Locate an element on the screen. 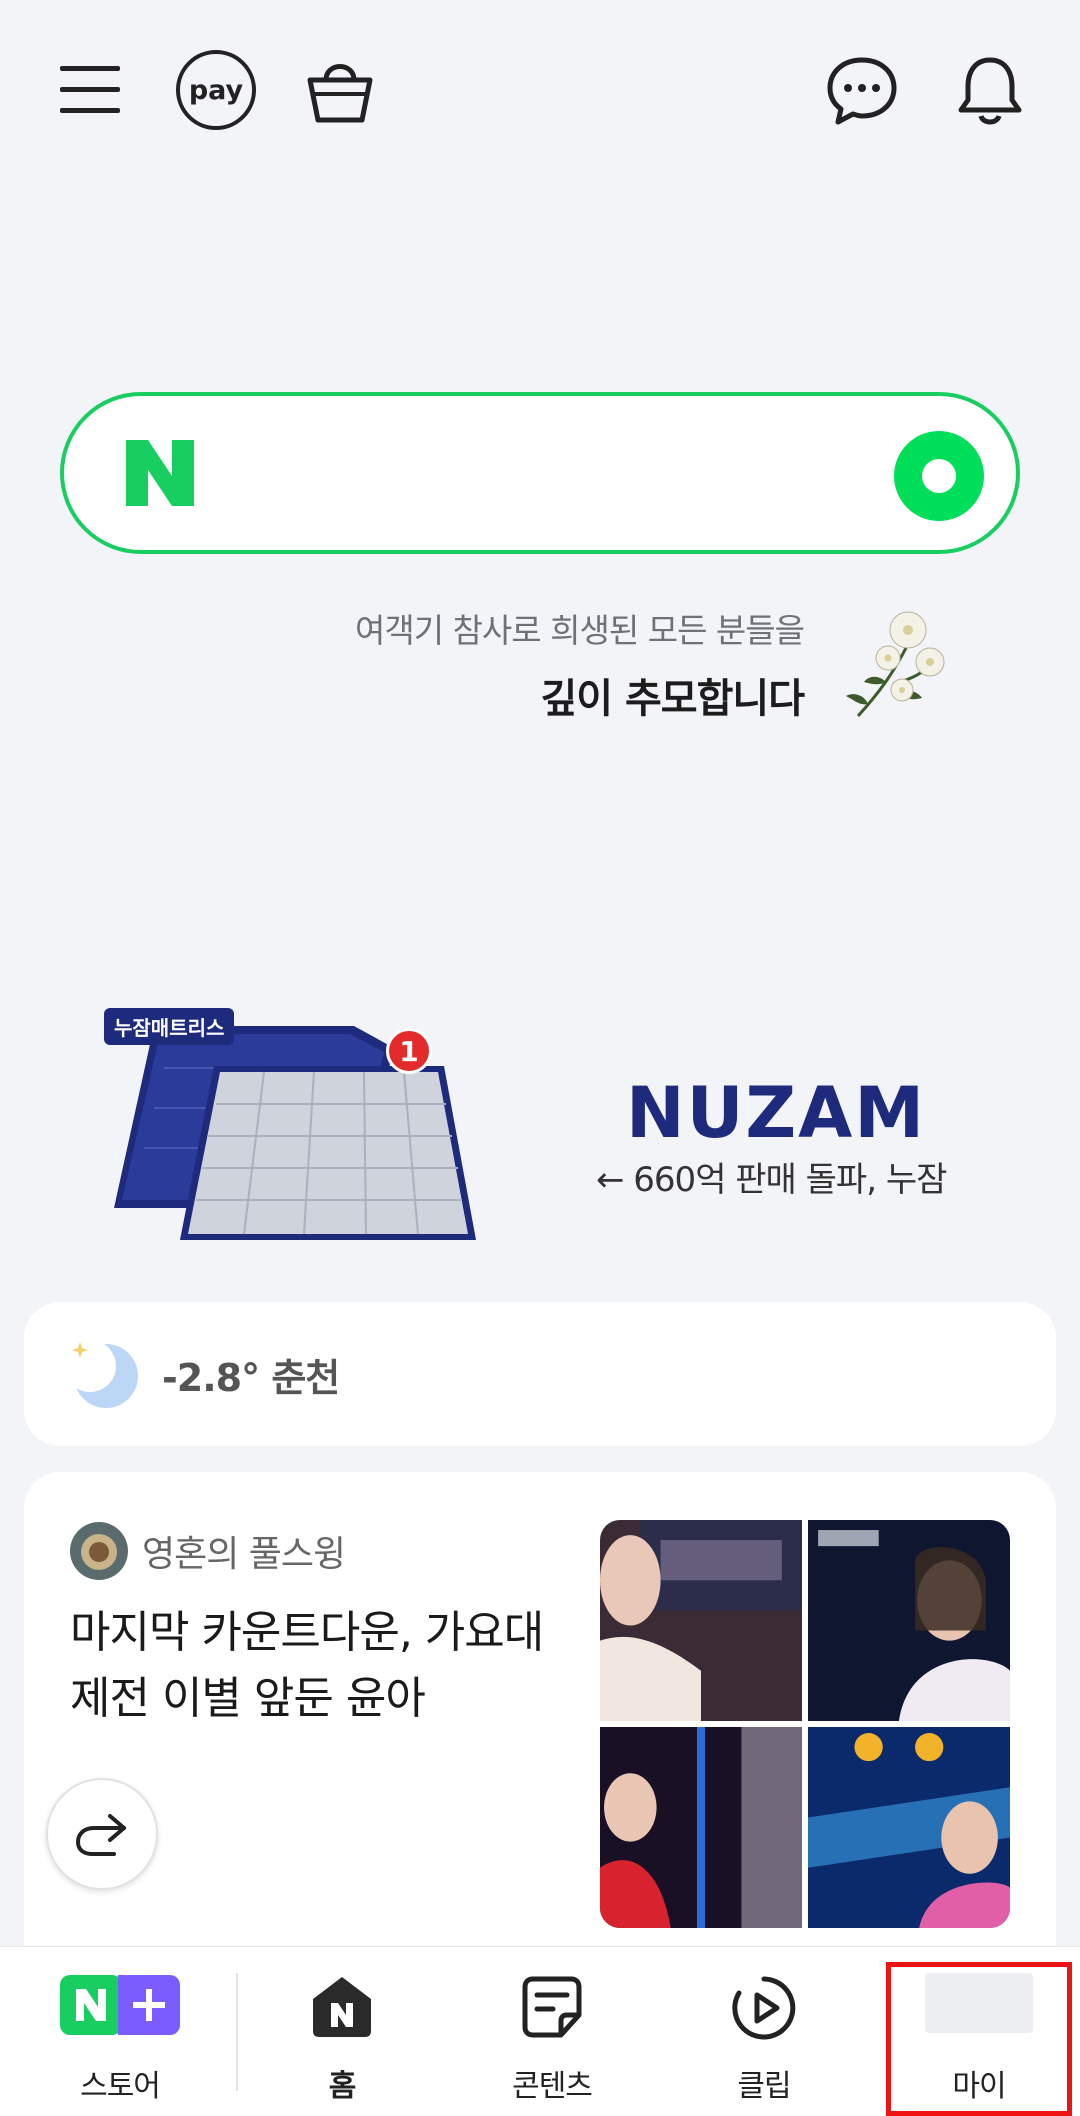  mattress-image: 누잠매트리스 1 is located at coordinates (294, 1133).